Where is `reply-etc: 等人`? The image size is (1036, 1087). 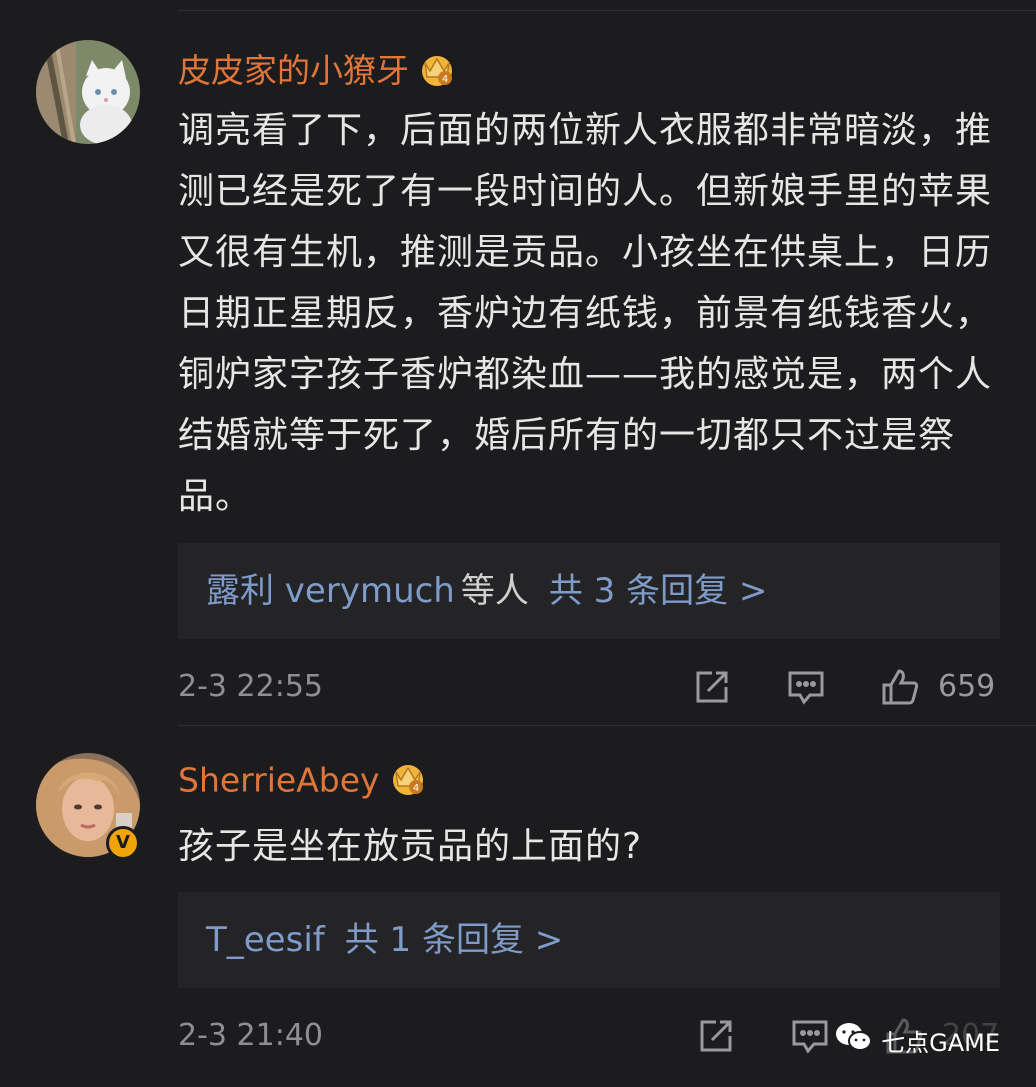
reply-etc: 等人 is located at coordinates (494, 591).